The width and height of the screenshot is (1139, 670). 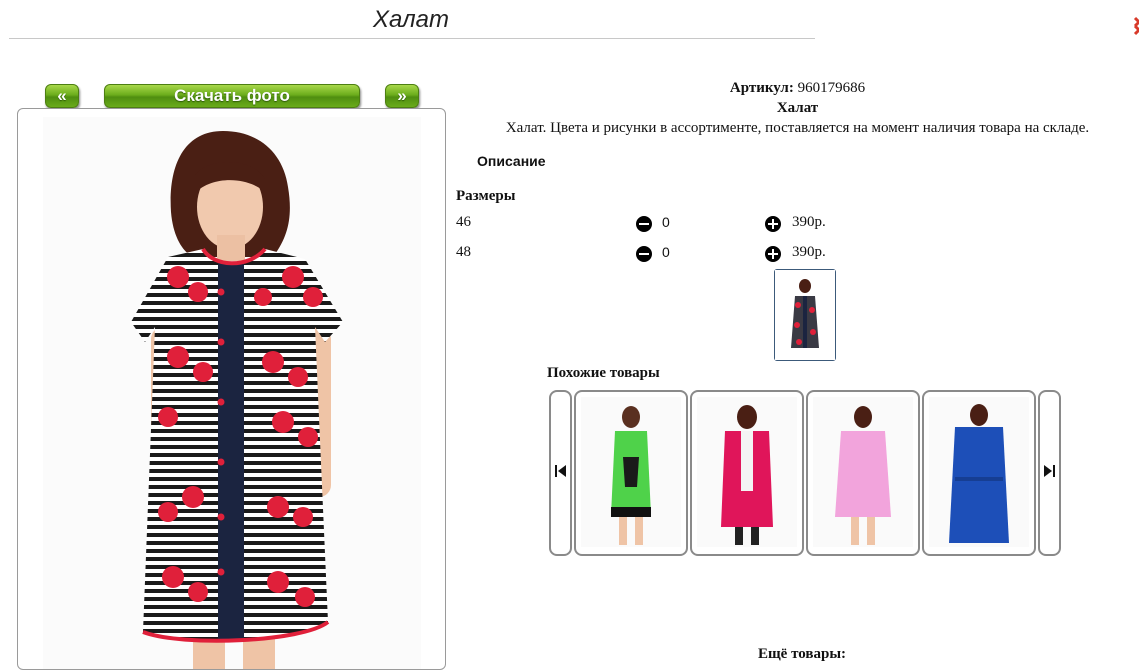 I want to click on size-row: 46 0 390р., so click(x=797, y=225).